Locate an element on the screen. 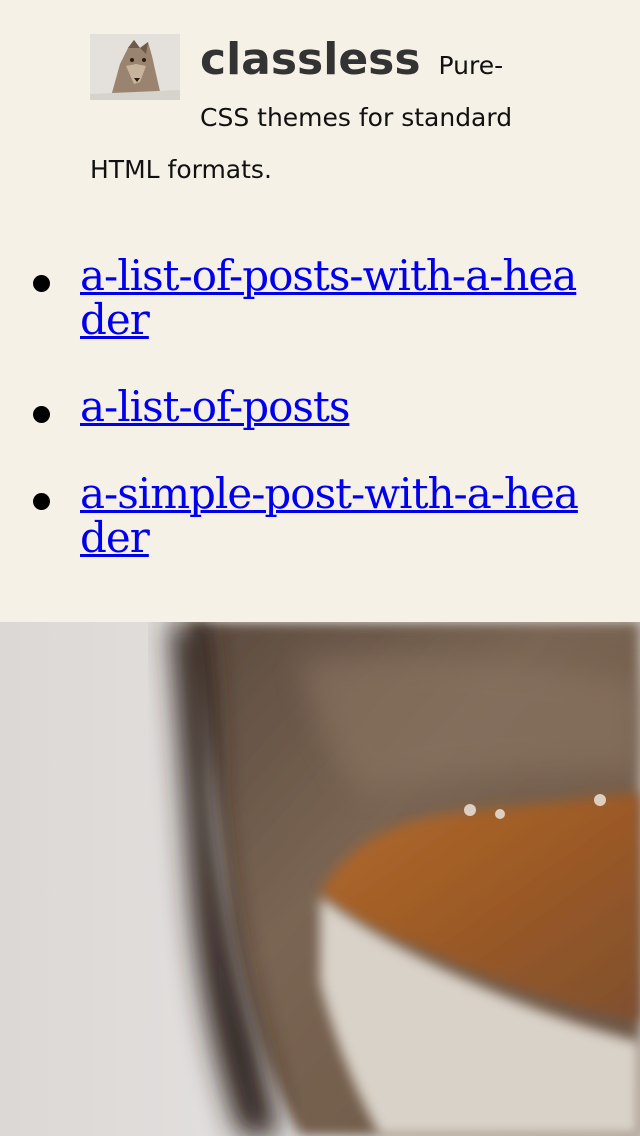 This screenshot has width=640, height=1136. list-item: a-list-of-posts is located at coordinates (320, 407).